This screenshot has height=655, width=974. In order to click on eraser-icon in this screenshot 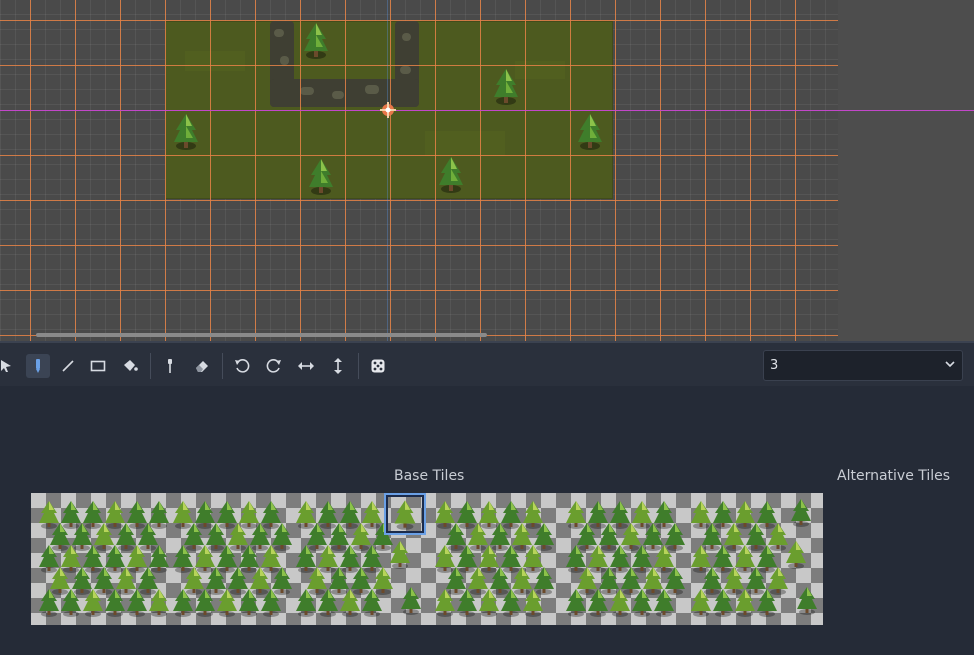, I will do `click(202, 366)`.